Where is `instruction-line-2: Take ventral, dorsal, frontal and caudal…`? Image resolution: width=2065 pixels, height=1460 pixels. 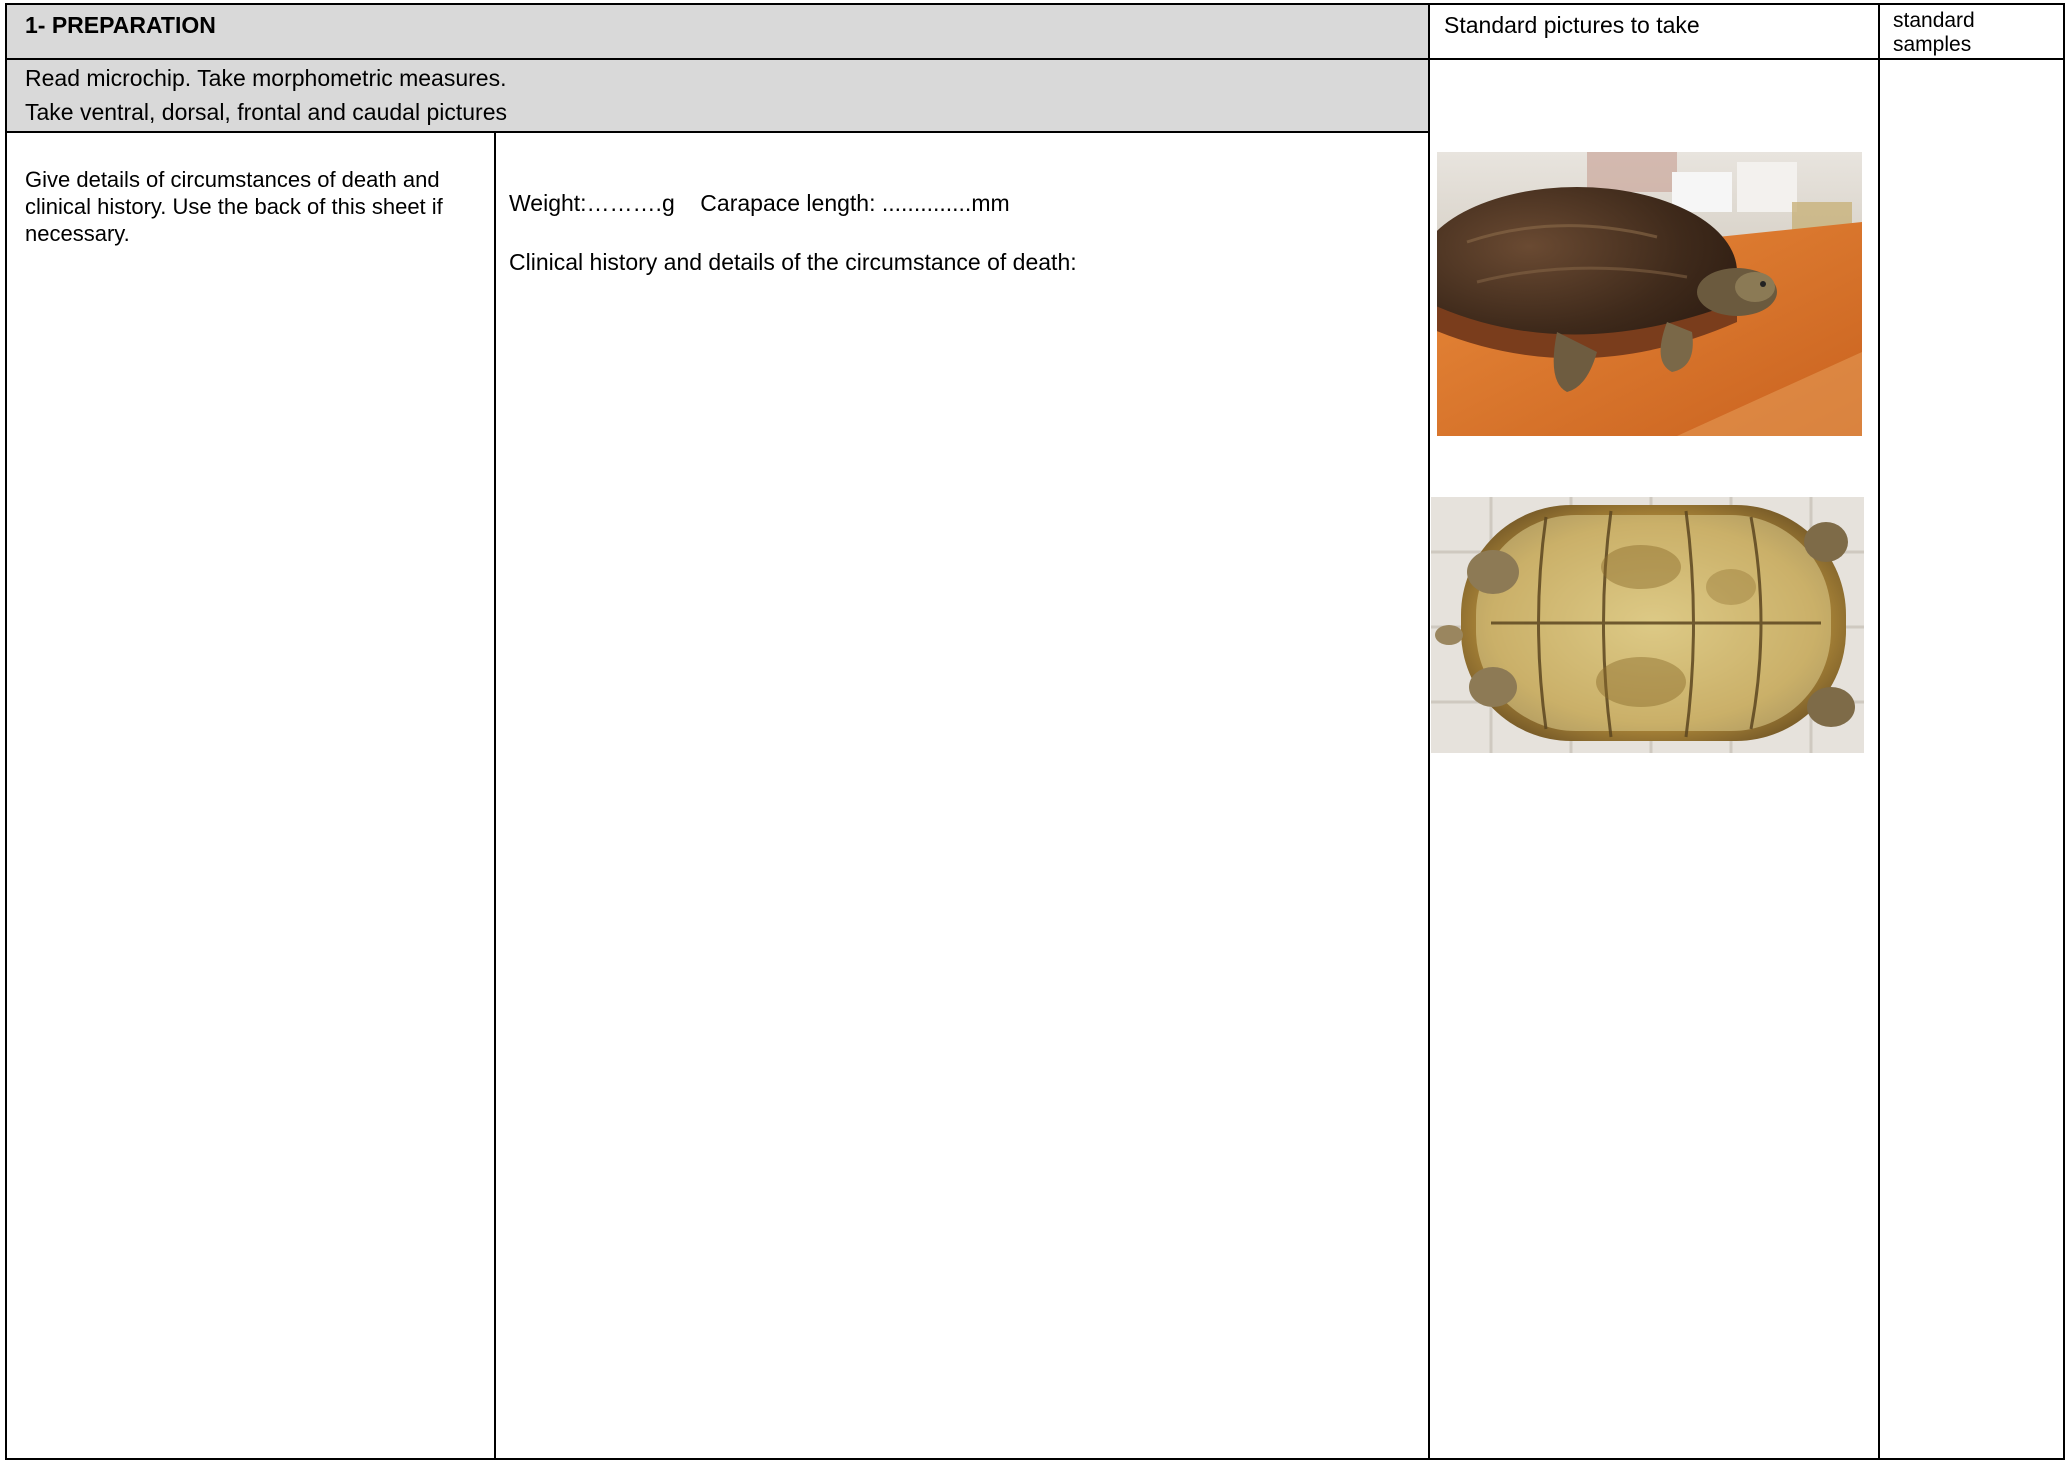
instruction-line-2: Take ventral, dorsal, frontal and caudal… is located at coordinates (266, 112).